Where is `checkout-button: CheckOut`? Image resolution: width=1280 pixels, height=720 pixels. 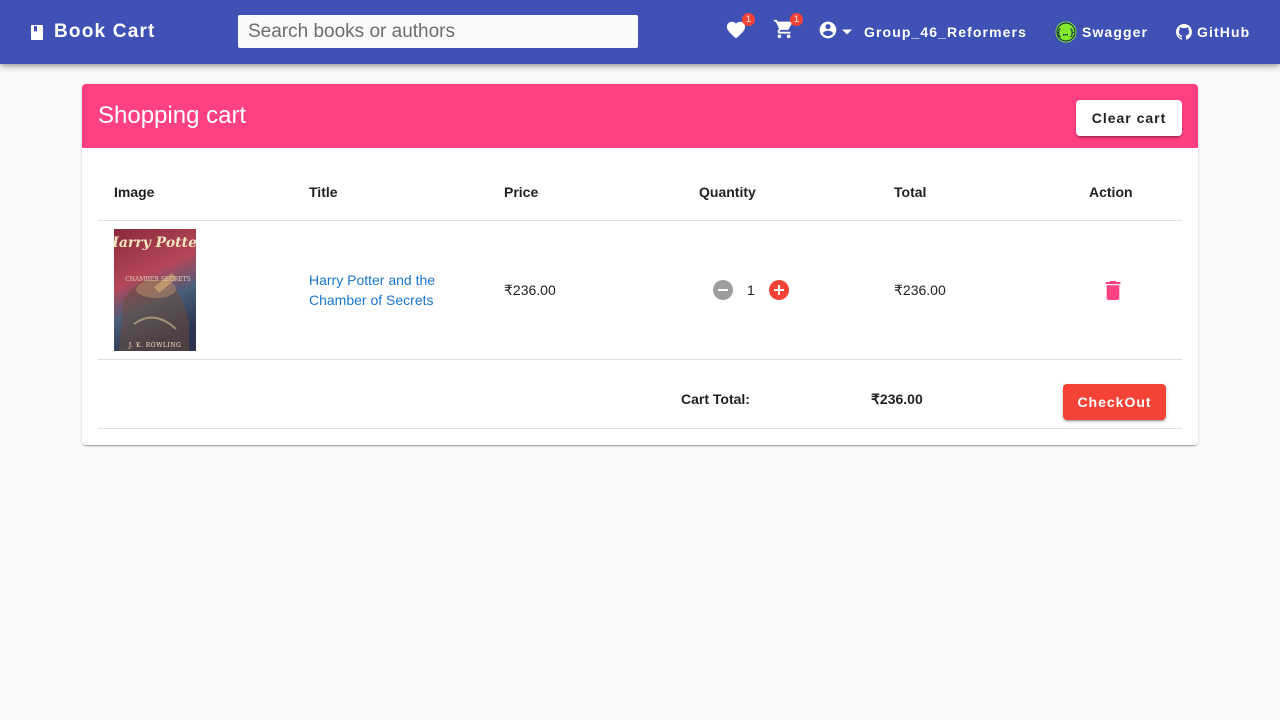 checkout-button: CheckOut is located at coordinates (1114, 402).